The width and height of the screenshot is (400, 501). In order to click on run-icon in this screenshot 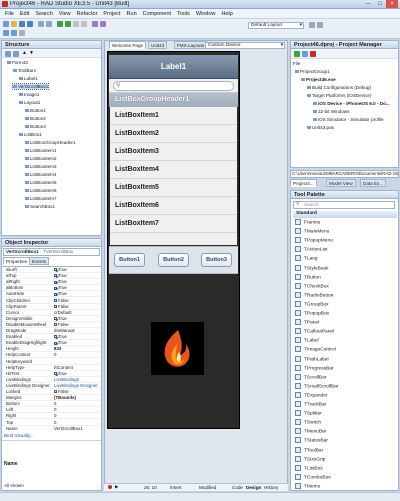, I will do `click(60, 24)`.